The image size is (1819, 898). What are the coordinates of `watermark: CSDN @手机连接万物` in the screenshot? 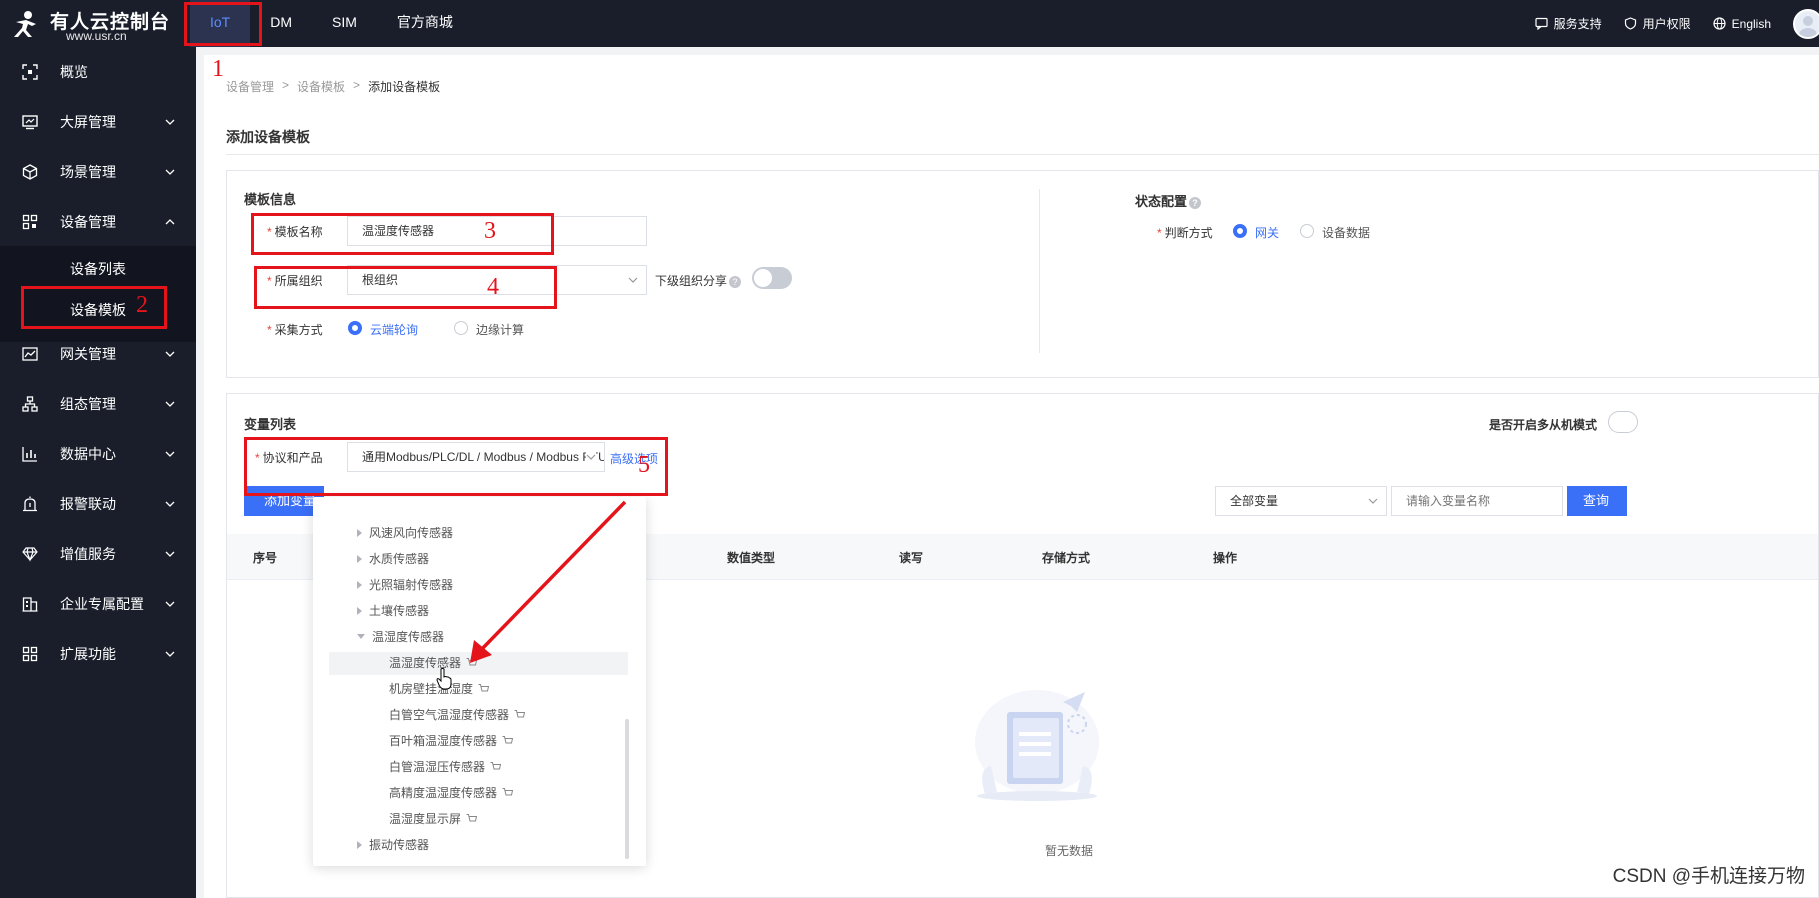 It's located at (1708, 876).